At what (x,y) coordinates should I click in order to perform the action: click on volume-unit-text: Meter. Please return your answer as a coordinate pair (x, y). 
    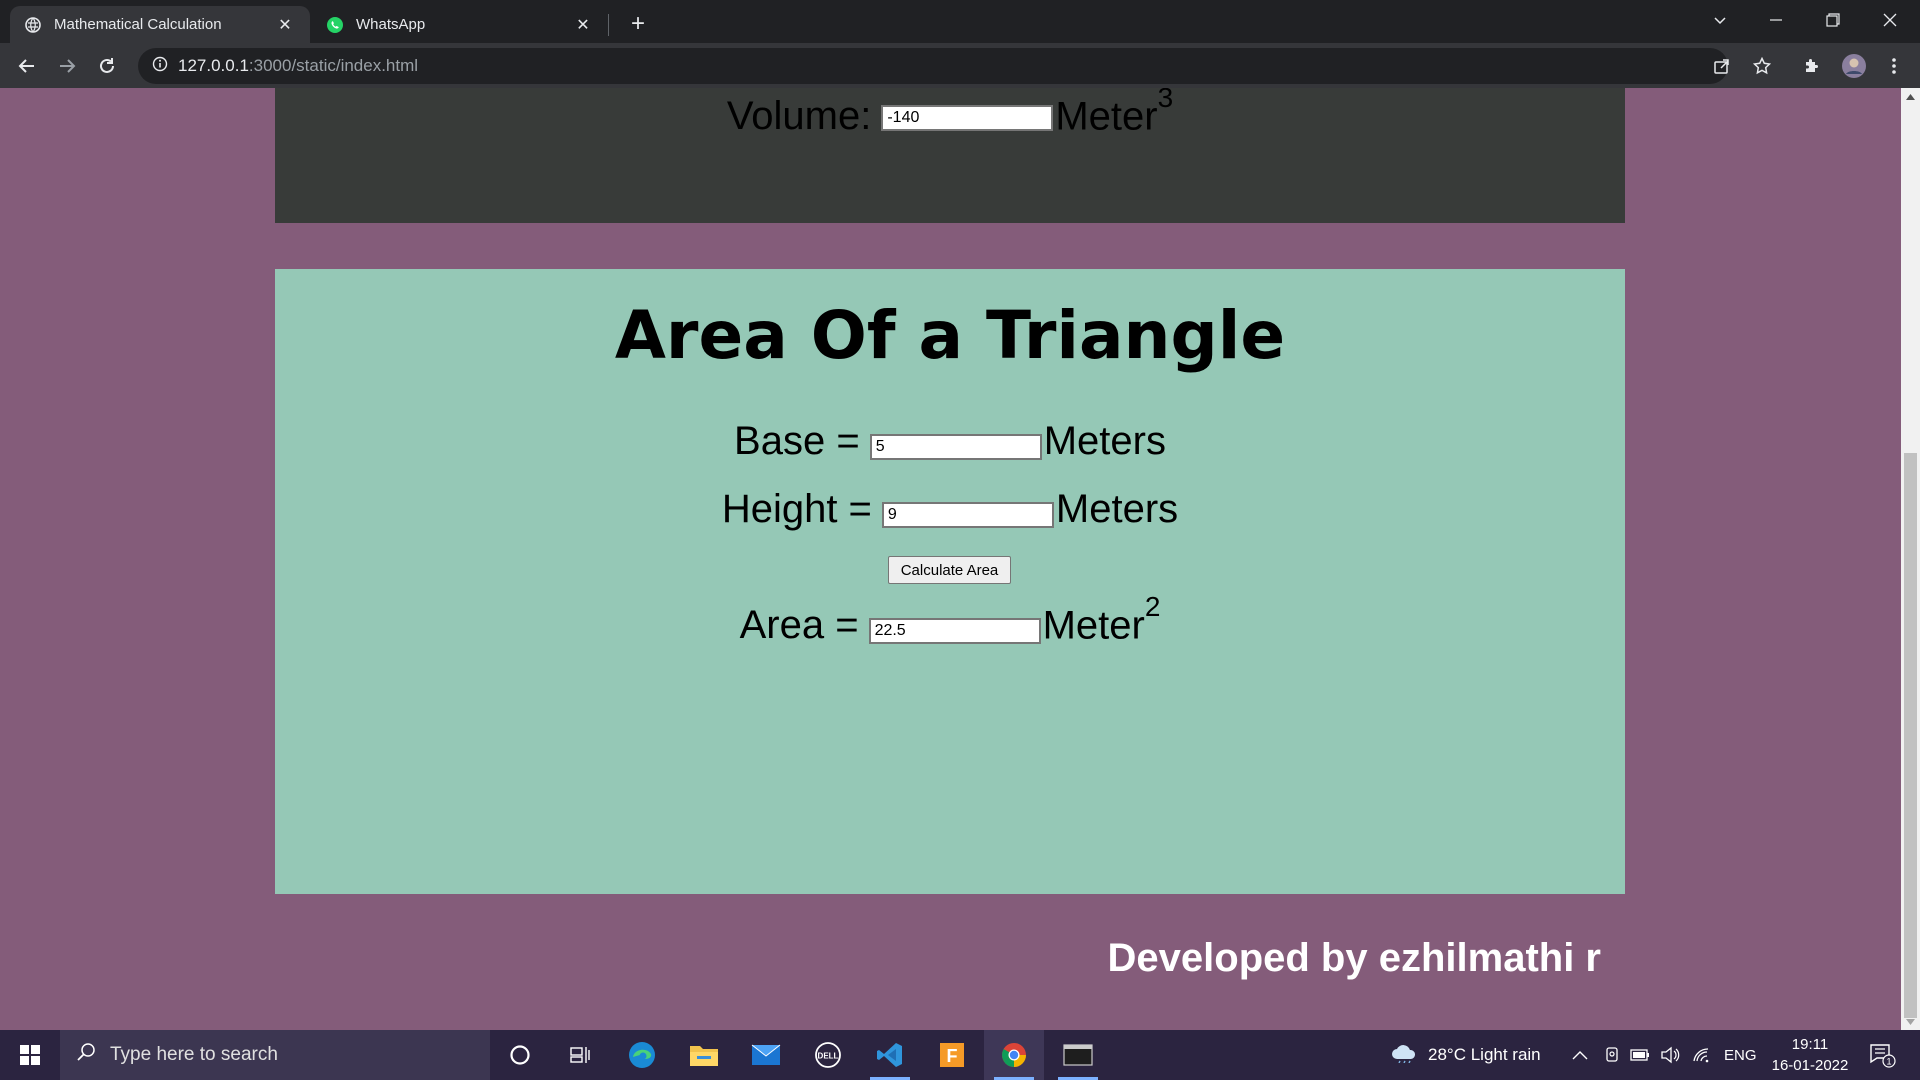
    Looking at the image, I should click on (1106, 116).